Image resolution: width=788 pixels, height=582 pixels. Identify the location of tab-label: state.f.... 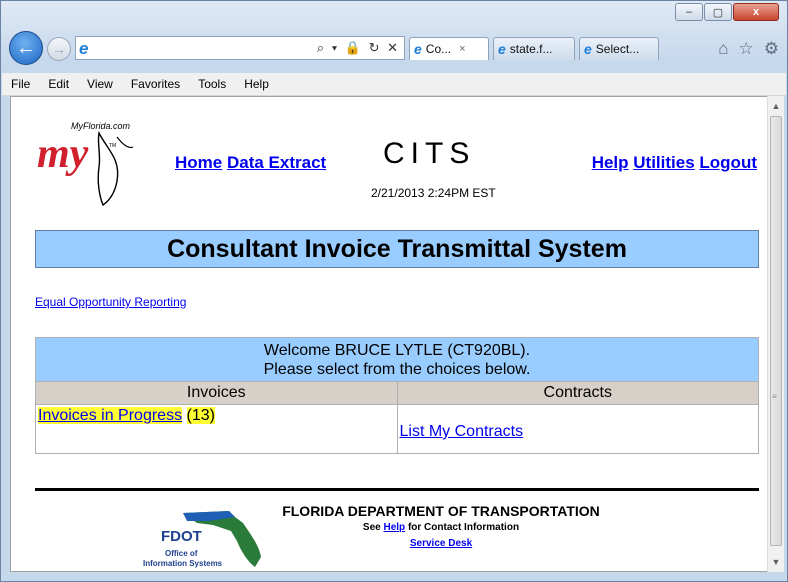
(531, 49).